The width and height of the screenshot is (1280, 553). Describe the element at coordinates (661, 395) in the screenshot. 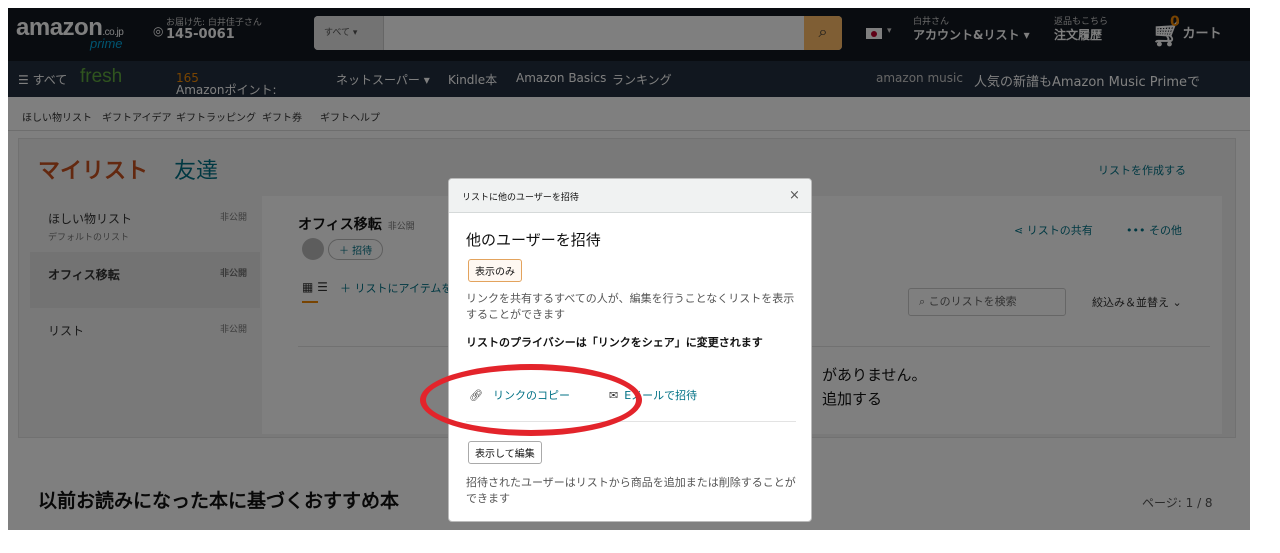

I see `email-invite-label: Eメールで招待` at that location.